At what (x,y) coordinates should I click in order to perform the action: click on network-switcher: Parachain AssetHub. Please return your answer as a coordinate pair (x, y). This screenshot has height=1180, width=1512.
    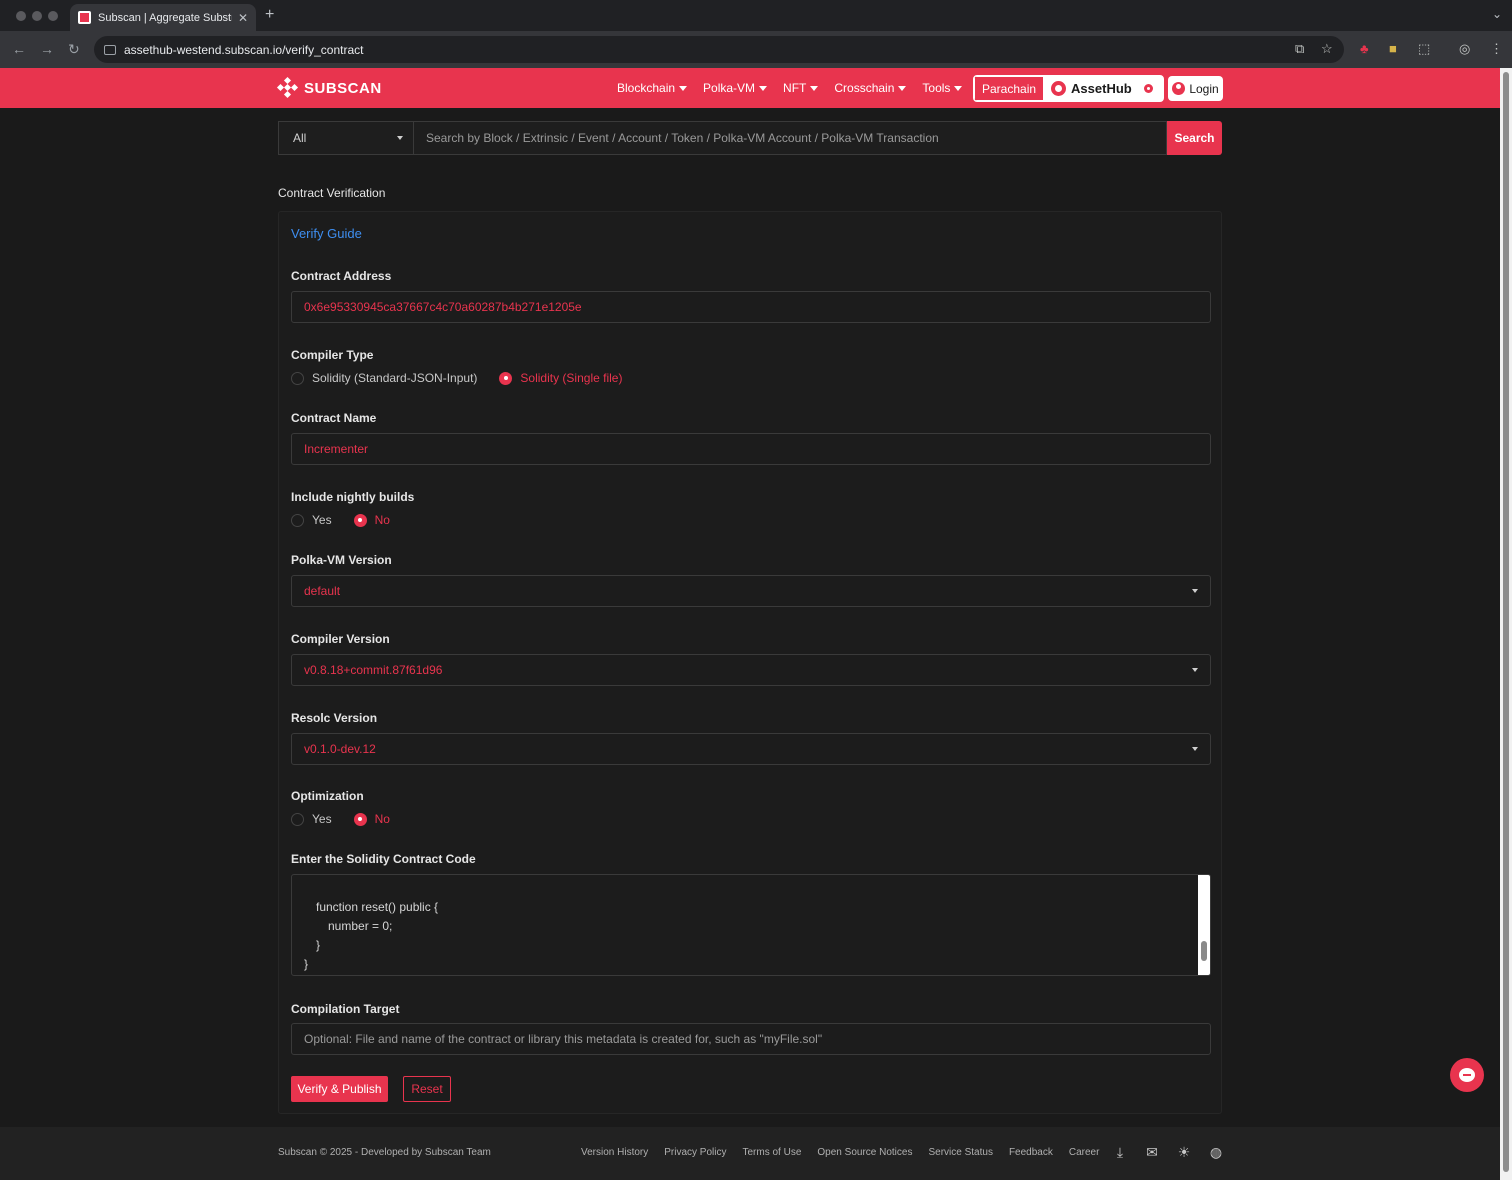
    Looking at the image, I should click on (1068, 88).